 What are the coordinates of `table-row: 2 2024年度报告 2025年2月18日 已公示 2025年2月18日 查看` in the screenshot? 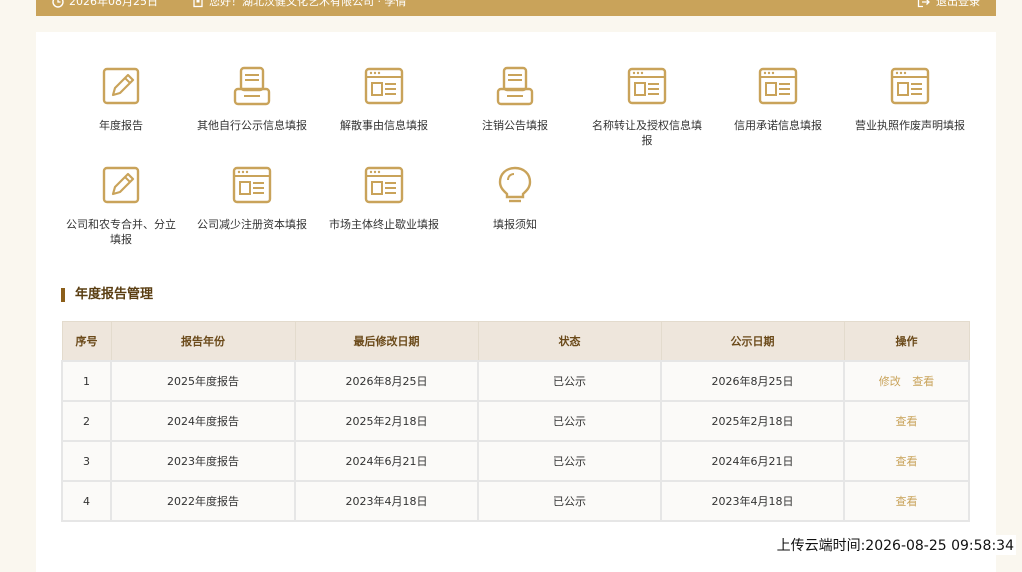 It's located at (515, 421).